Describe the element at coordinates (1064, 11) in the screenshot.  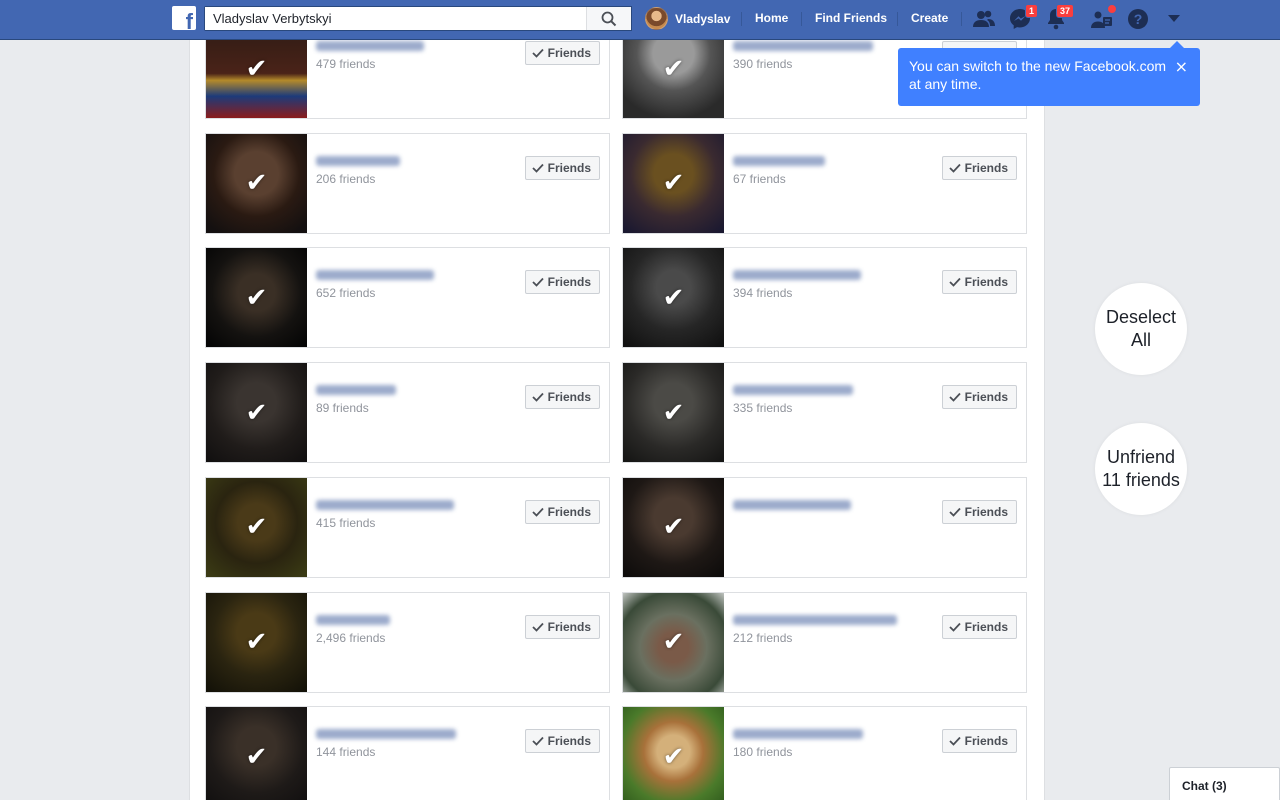
I see `notifications-badge: 37` at that location.